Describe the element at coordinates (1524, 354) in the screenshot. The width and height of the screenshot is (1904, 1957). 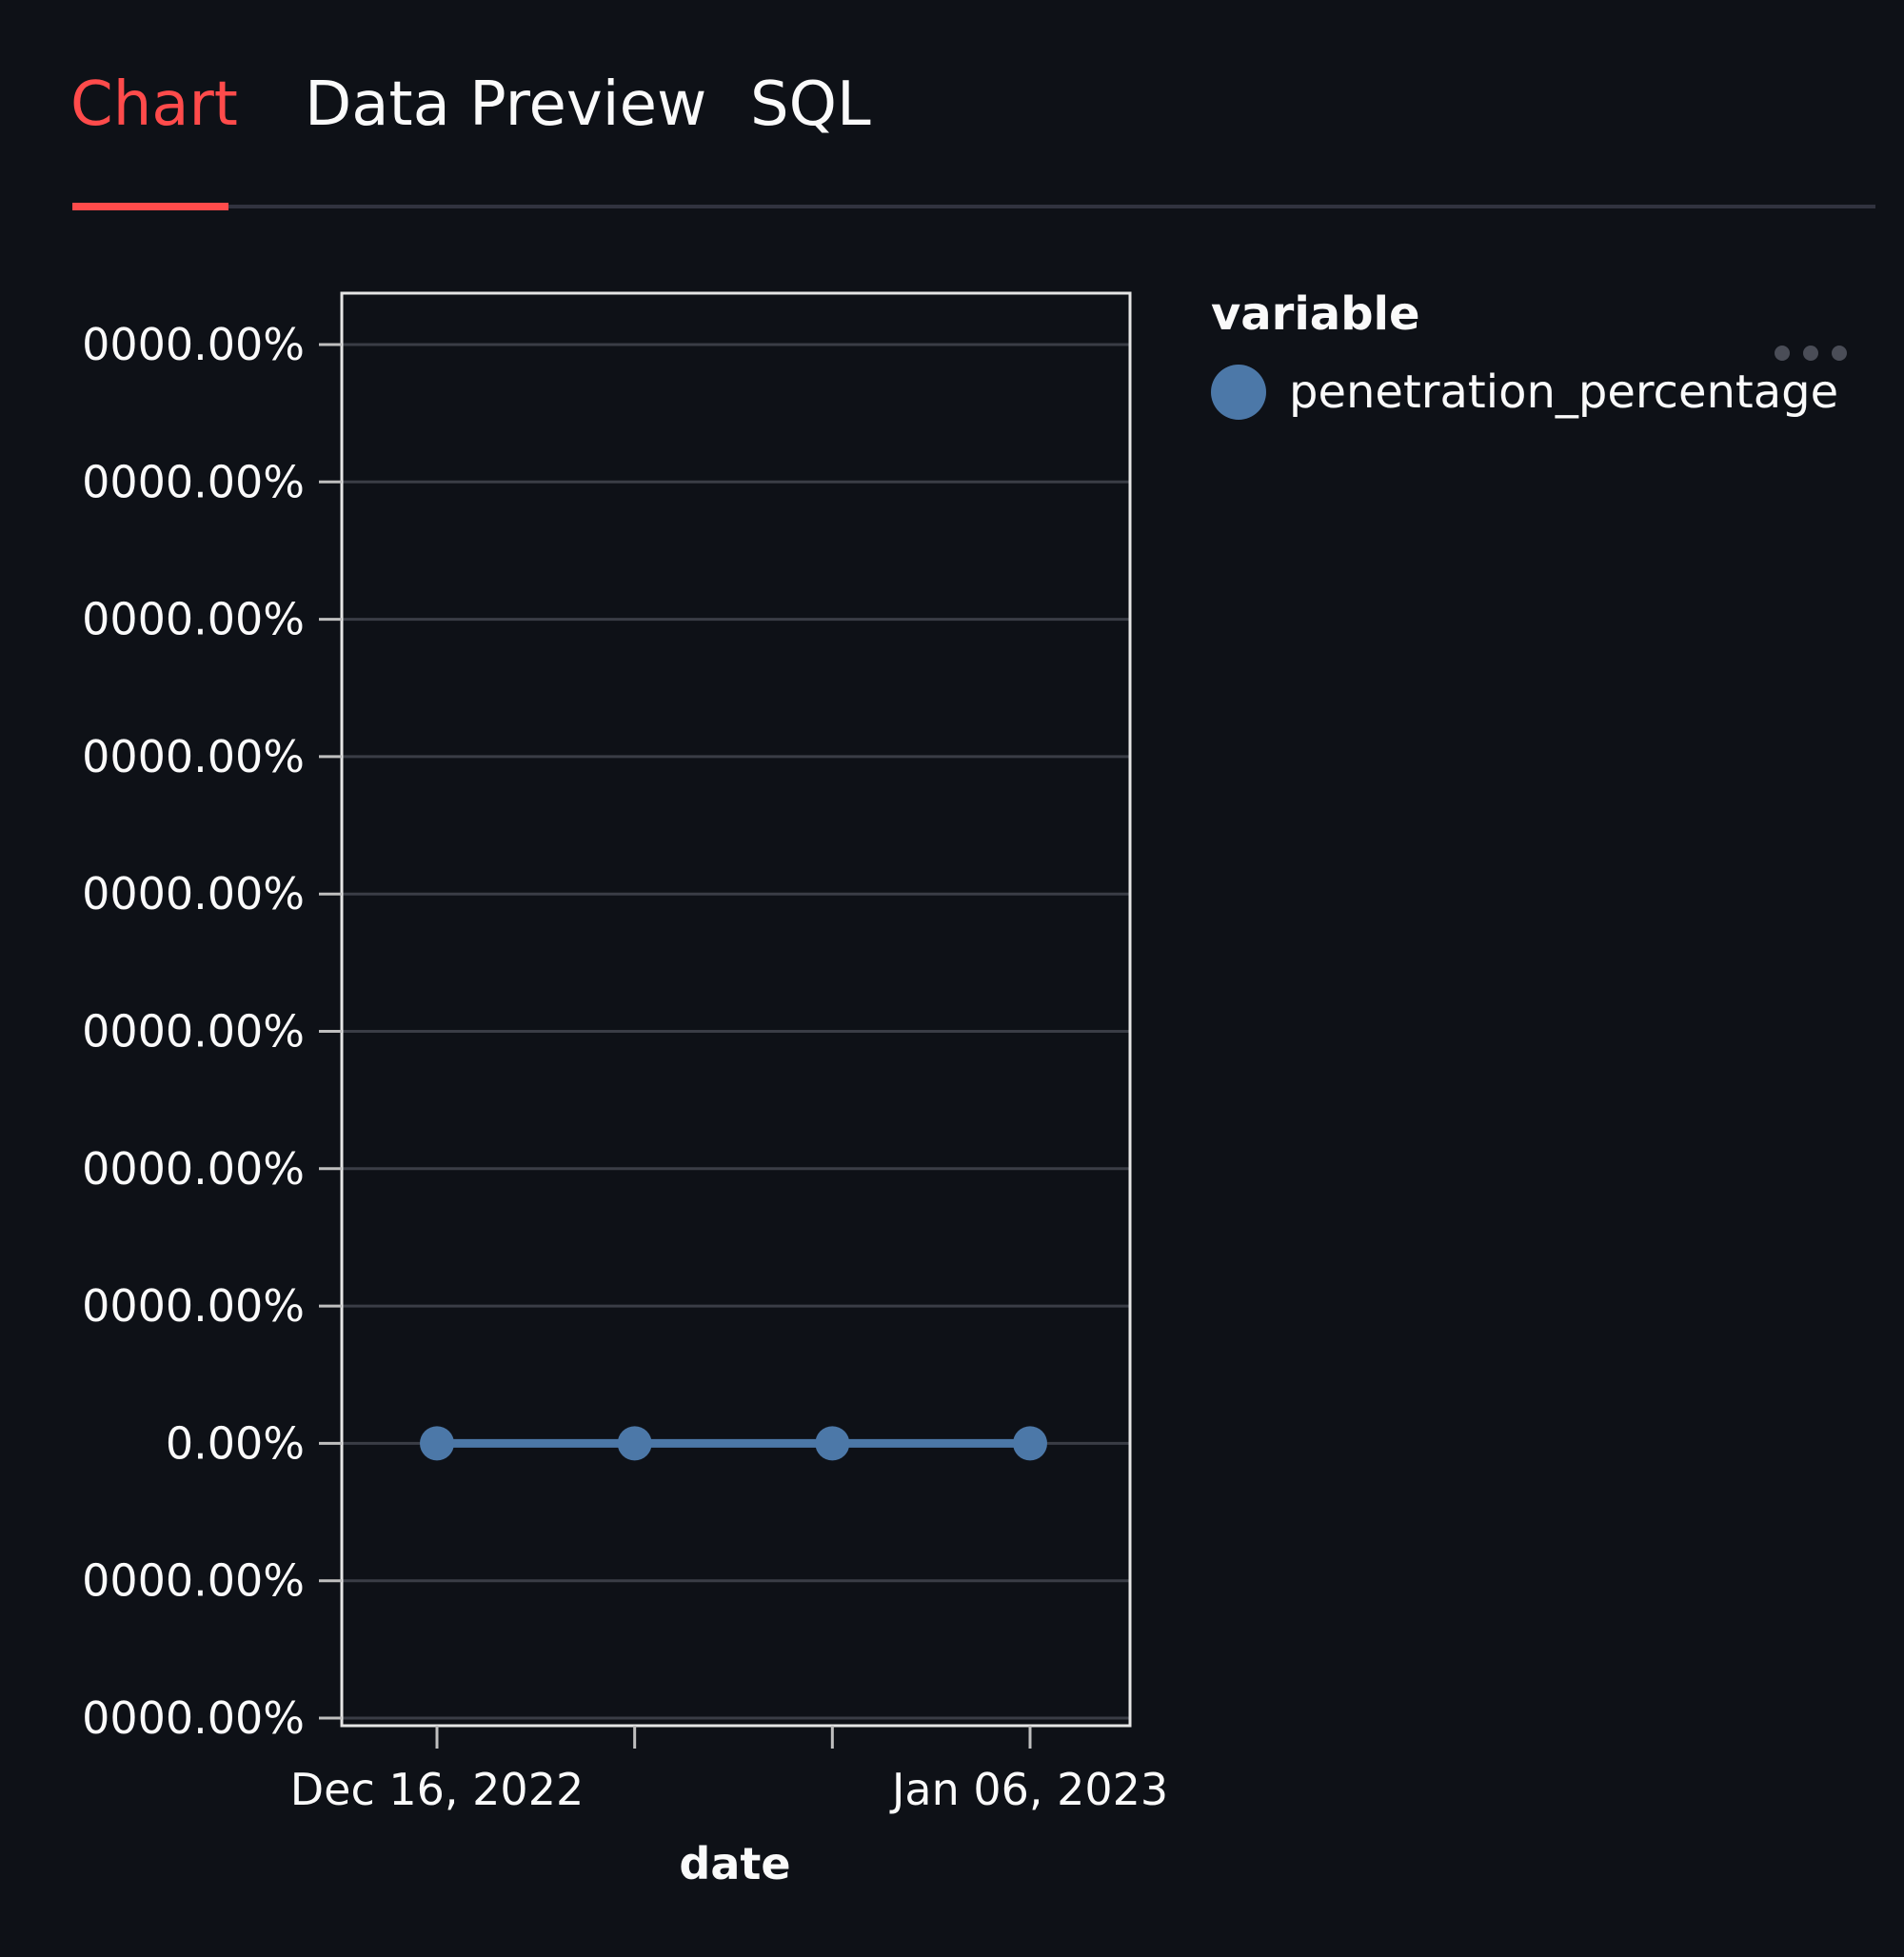
I see `legend: variable penetration_percentage` at that location.